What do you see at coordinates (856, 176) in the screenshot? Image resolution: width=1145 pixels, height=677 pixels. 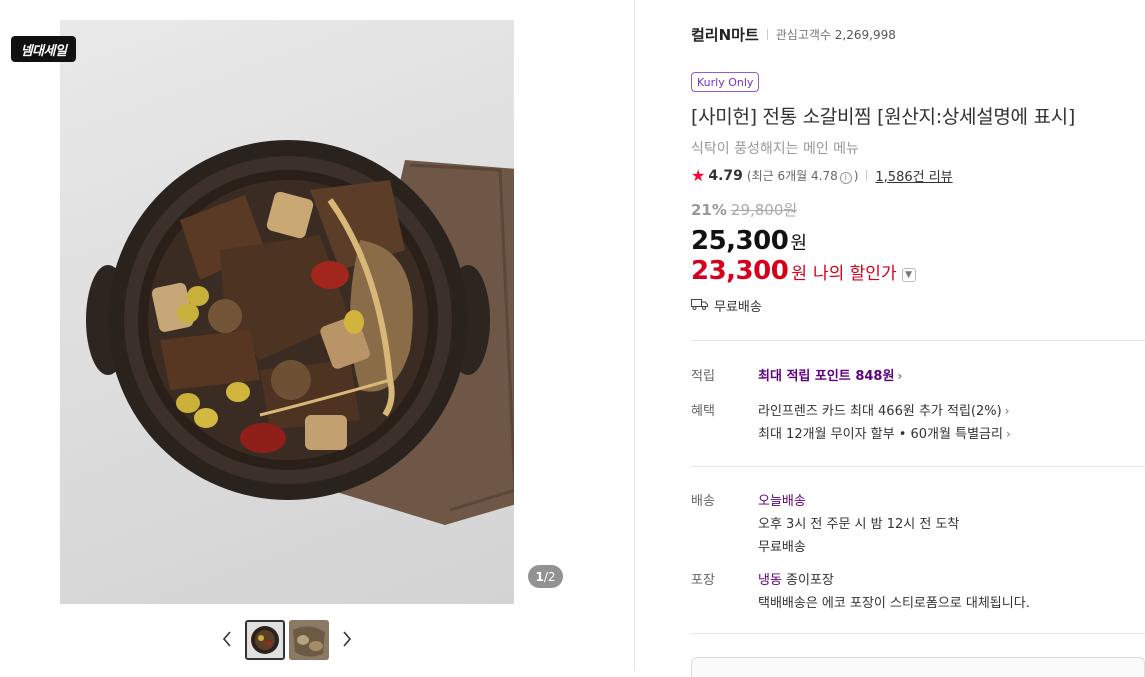 I see `rating-recent-close: )` at bounding box center [856, 176].